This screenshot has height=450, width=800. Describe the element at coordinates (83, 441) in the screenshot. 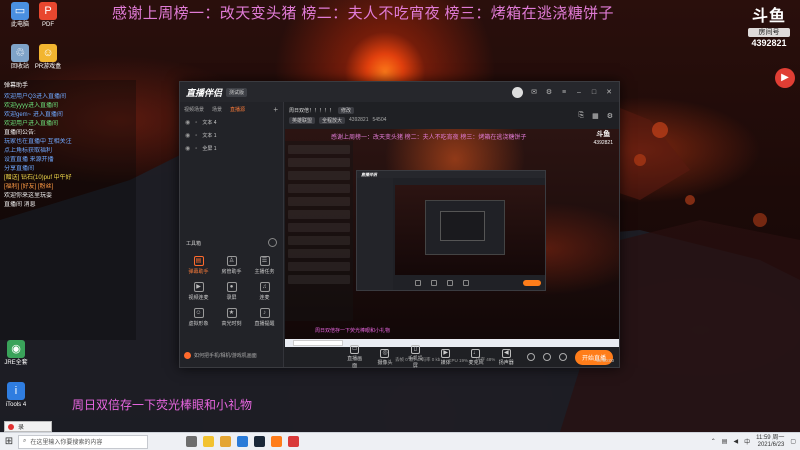

I see `taskbar-search: ⌕ 在这里输入你要搜索的内容` at that location.